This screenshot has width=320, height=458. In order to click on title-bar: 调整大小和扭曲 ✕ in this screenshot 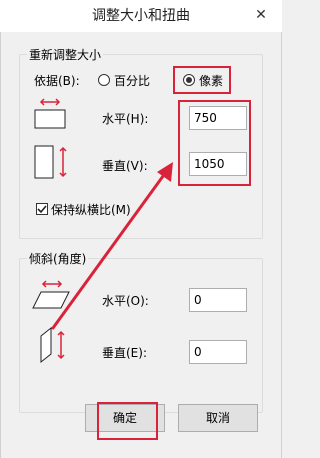, I will do `click(141, 16)`.